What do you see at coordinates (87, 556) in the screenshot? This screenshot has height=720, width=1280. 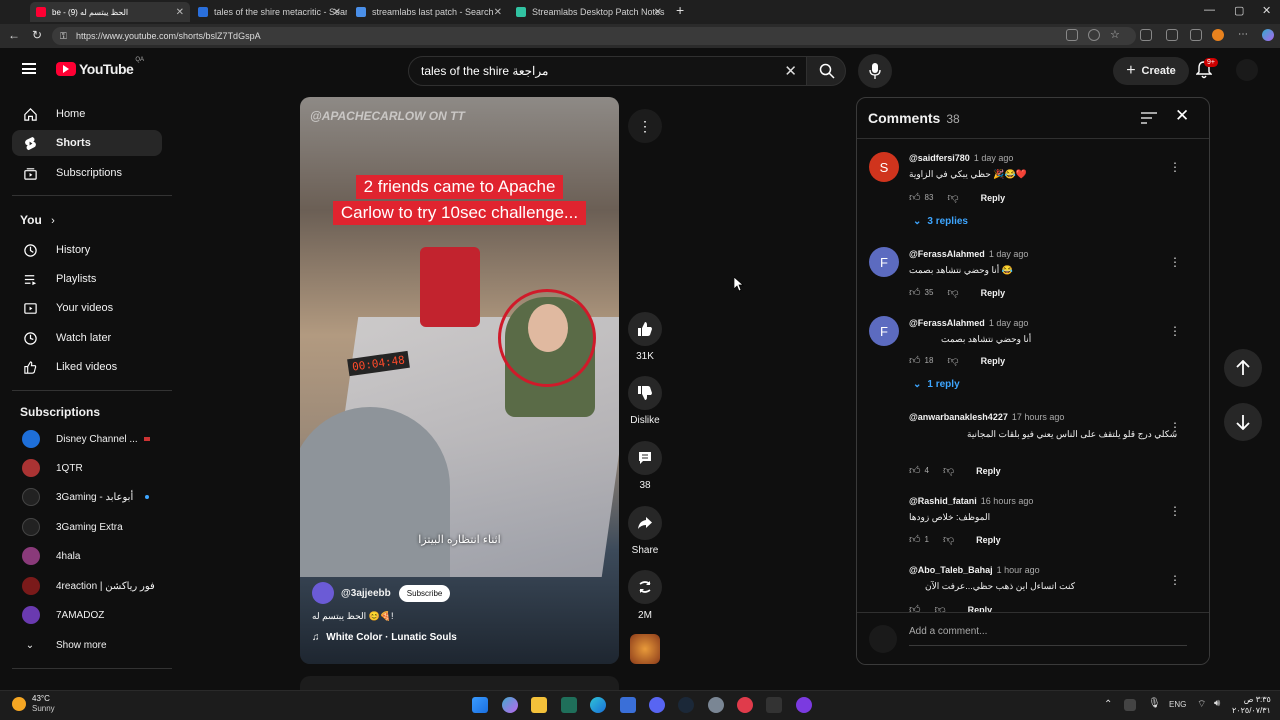 I see `sidebar-sub-4hala: 4hala` at bounding box center [87, 556].